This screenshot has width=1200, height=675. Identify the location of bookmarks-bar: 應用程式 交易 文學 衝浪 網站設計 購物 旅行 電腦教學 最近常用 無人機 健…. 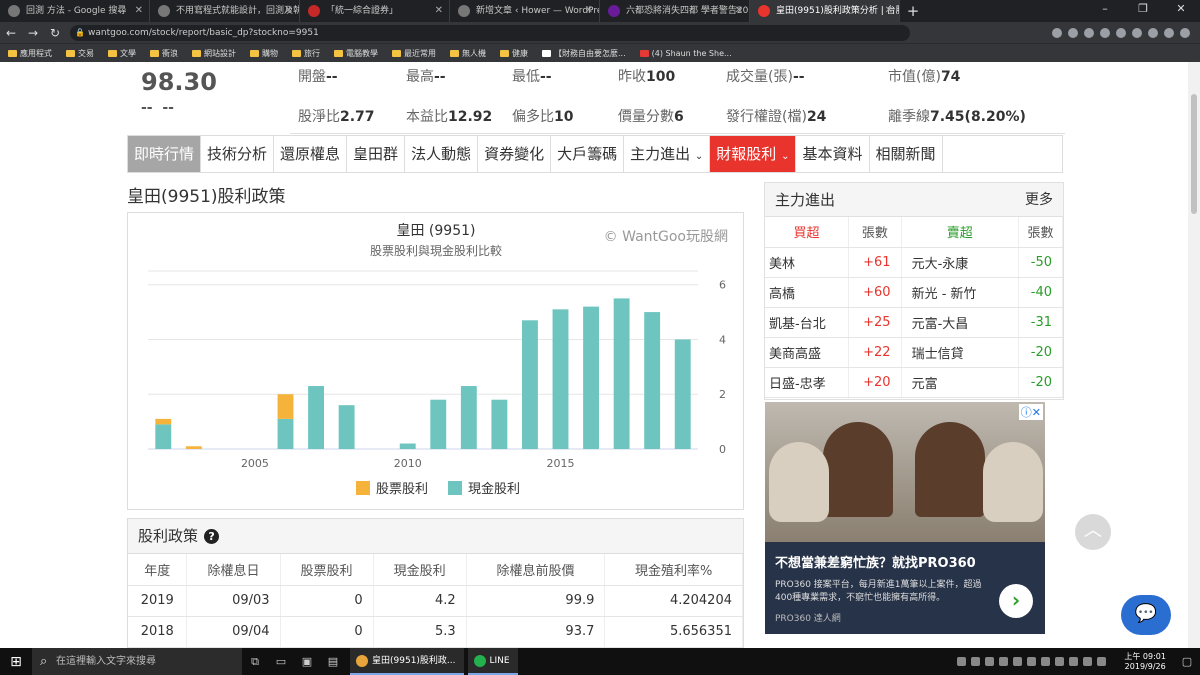
(600, 52).